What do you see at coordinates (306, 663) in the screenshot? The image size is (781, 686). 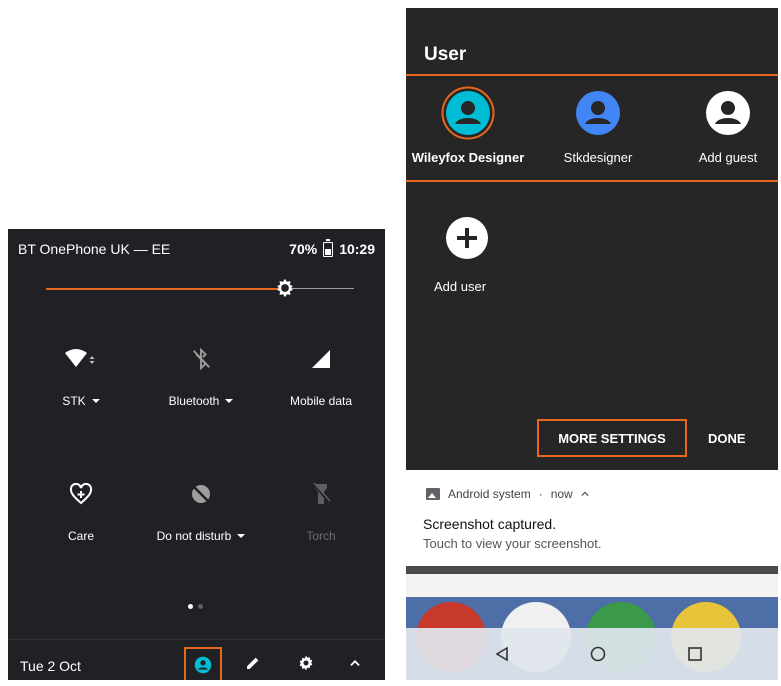 I see `gear-icon` at bounding box center [306, 663].